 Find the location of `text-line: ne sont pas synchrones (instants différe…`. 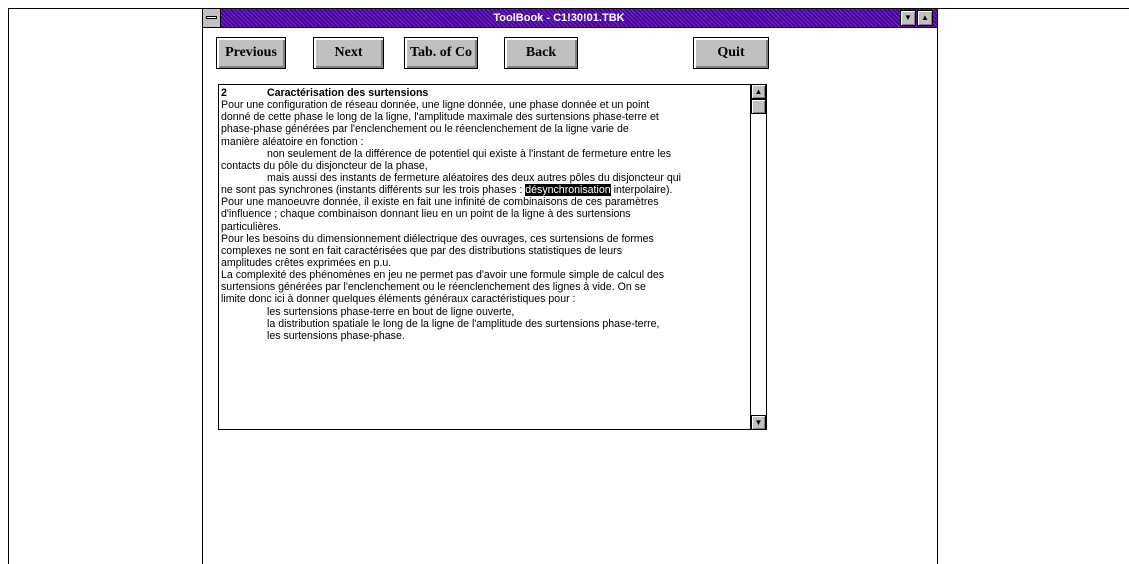

text-line: ne sont pas synchrones (instants différe… is located at coordinates (485, 190).